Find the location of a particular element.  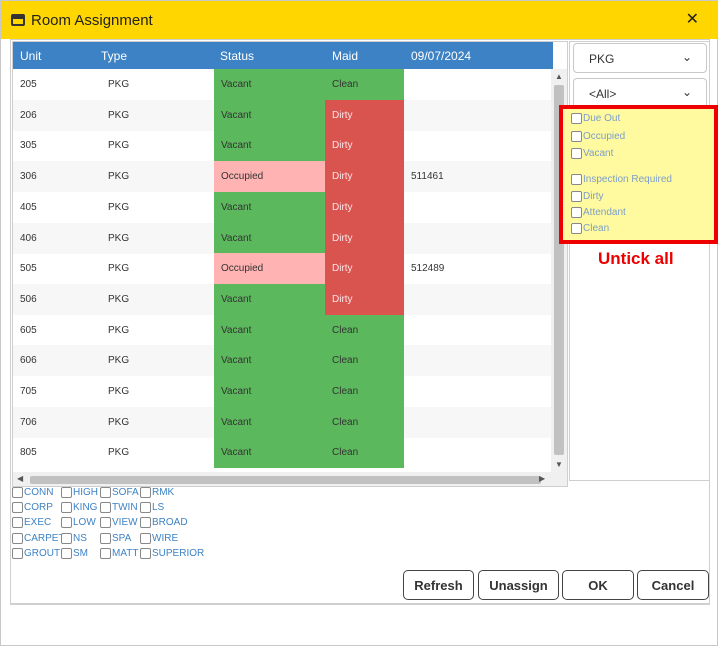

feature-tag-checkbox: GROUT is located at coordinates (36, 553).